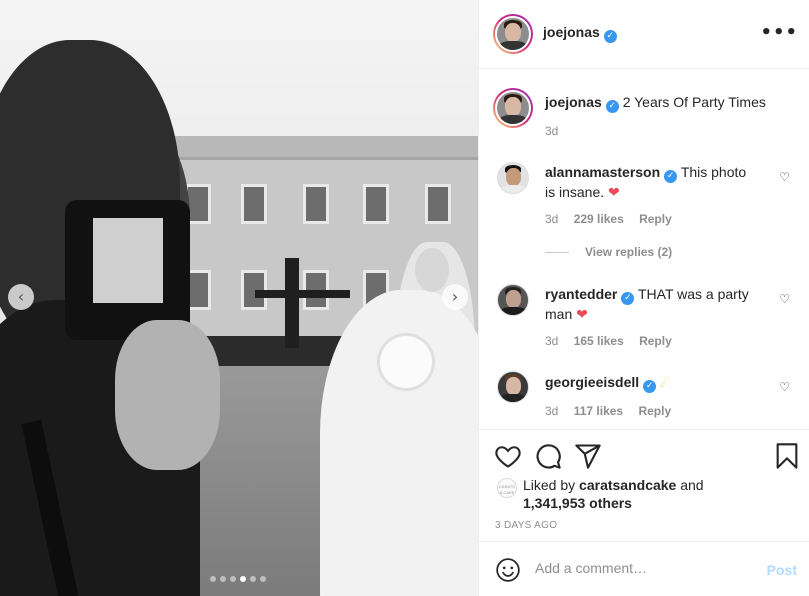 The height and width of the screenshot is (596, 809). What do you see at coordinates (557, 253) in the screenshot?
I see `replies-divider` at bounding box center [557, 253].